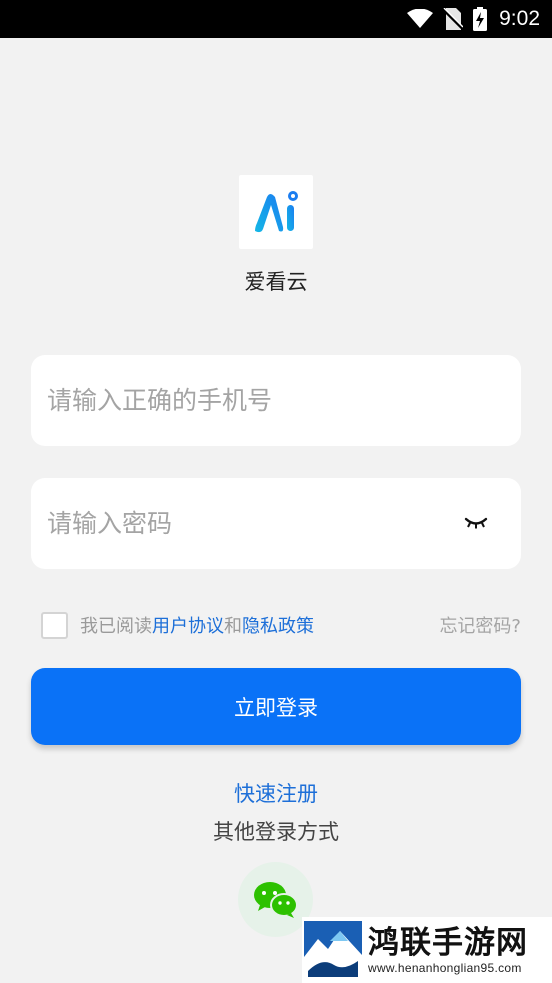 The height and width of the screenshot is (983, 552). Describe the element at coordinates (276, 832) in the screenshot. I see `other-login-title: 其他登录方式` at that location.